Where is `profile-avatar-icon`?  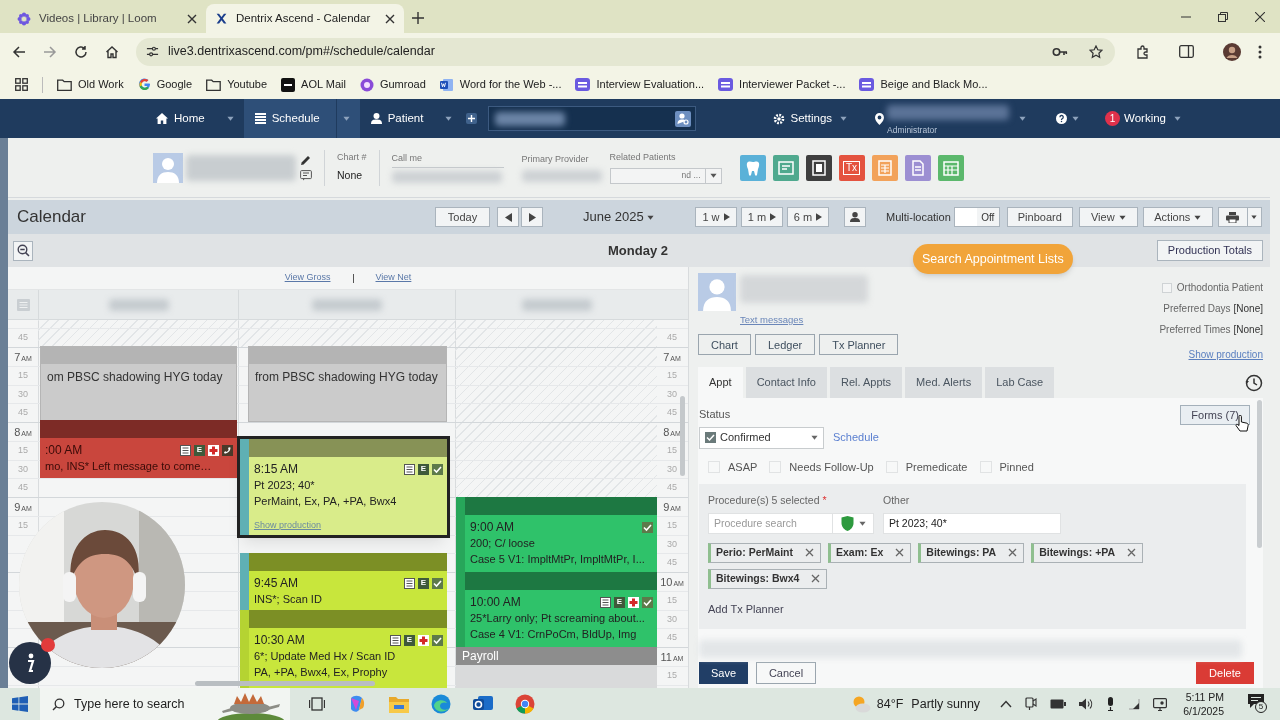
profile-avatar-icon is located at coordinates (1232, 51).